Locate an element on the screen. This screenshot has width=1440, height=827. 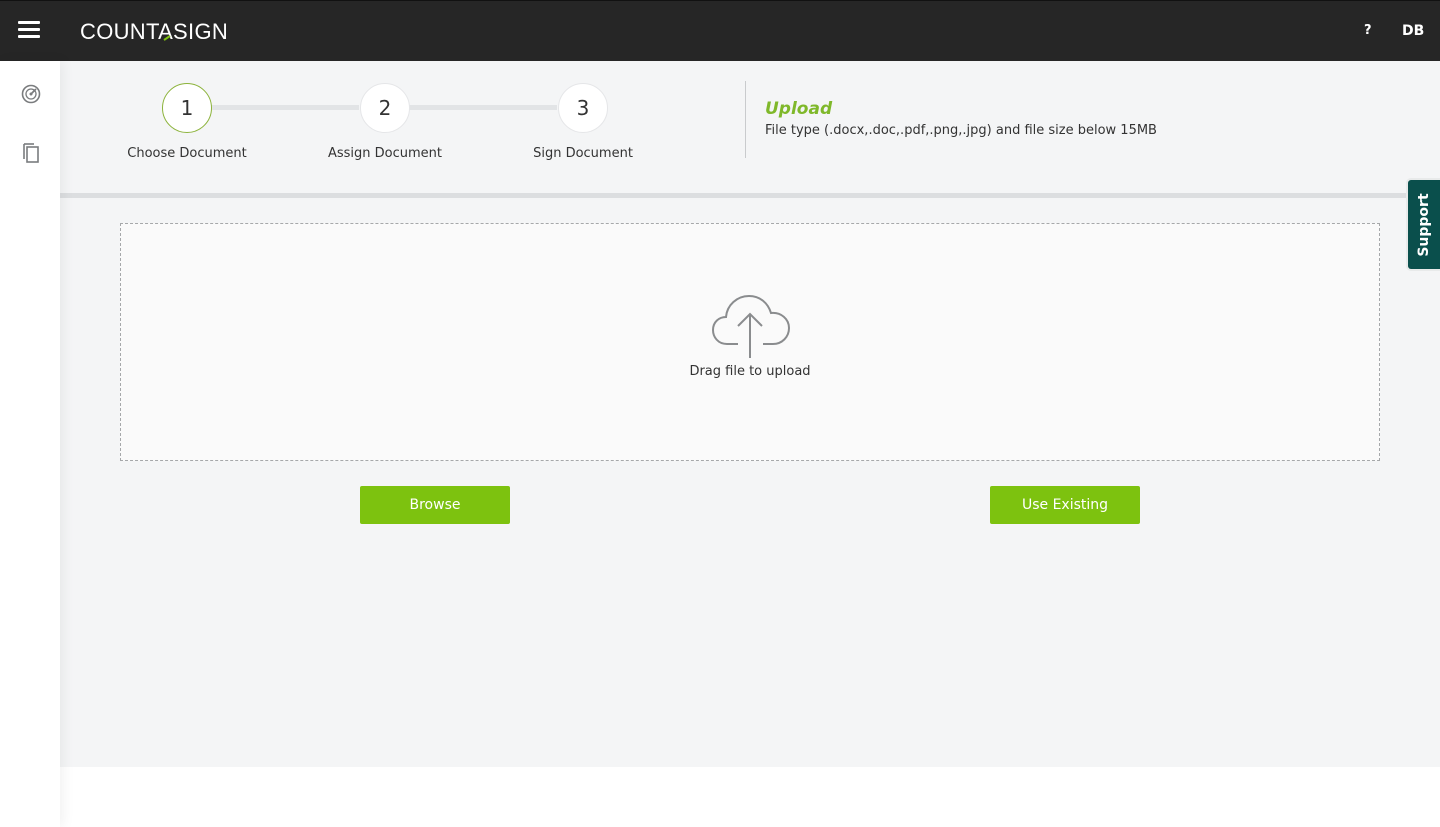
step-1-label: Choose Document is located at coordinates (187, 153).